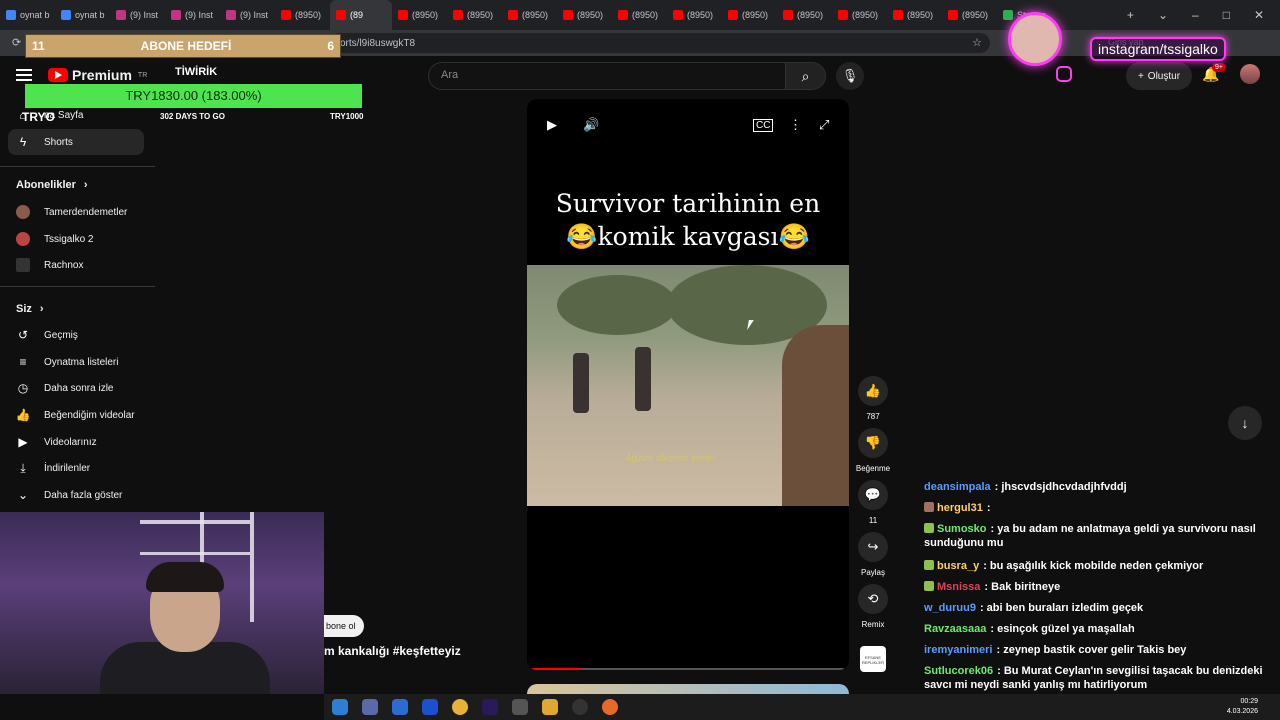 Image resolution: width=1280 pixels, height=720 pixels. Describe the element at coordinates (196, 72) in the screenshot. I see `donation-goal-title: TİWİRİK` at that location.